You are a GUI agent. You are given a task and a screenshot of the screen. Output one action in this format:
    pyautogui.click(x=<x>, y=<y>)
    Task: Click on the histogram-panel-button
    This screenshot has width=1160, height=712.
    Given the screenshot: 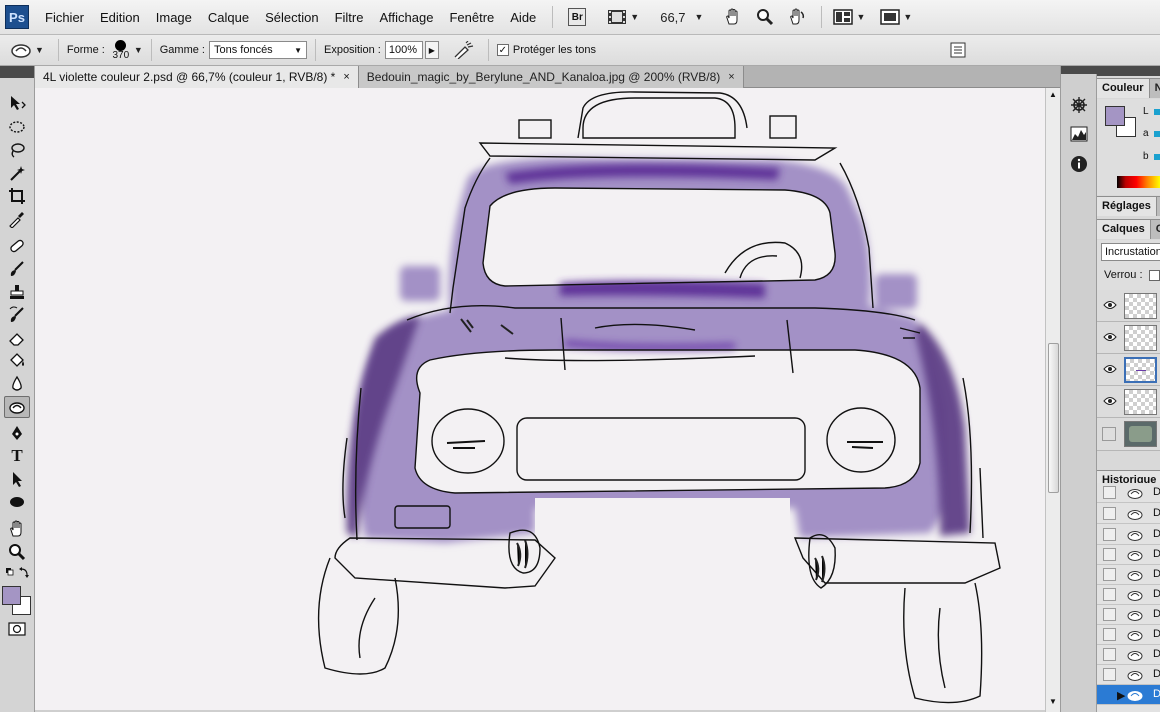 What is the action you would take?
    pyautogui.click(x=1079, y=134)
    